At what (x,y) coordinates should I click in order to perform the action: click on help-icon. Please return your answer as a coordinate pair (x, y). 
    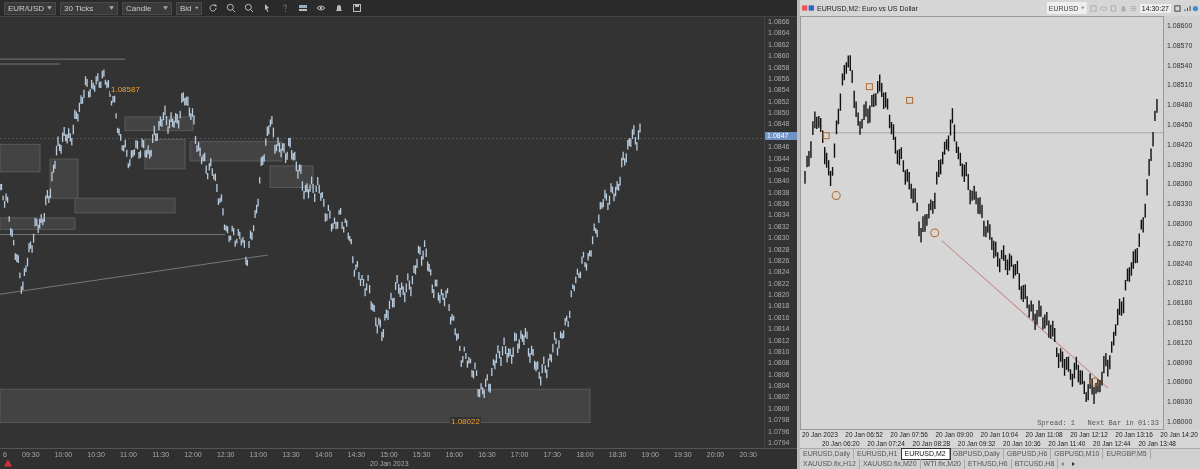
    Looking at the image, I should click on (285, 8).